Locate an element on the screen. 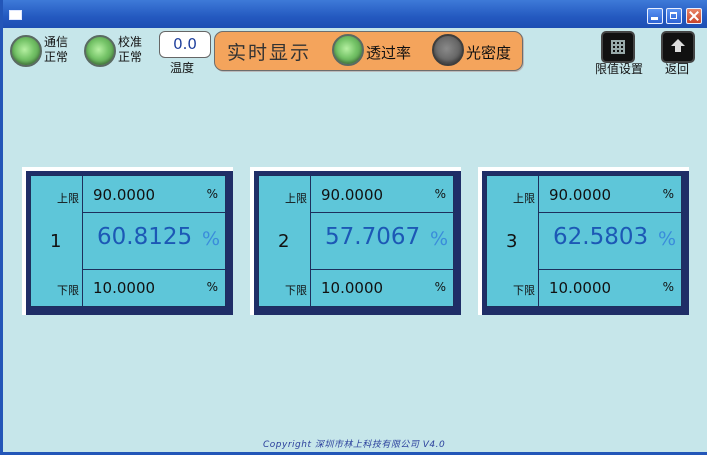 This screenshot has width=707, height=455. channel-card-2: 上限 90.0000 % 2 57.7067 % 下限 10.0000 % is located at coordinates (355, 241).